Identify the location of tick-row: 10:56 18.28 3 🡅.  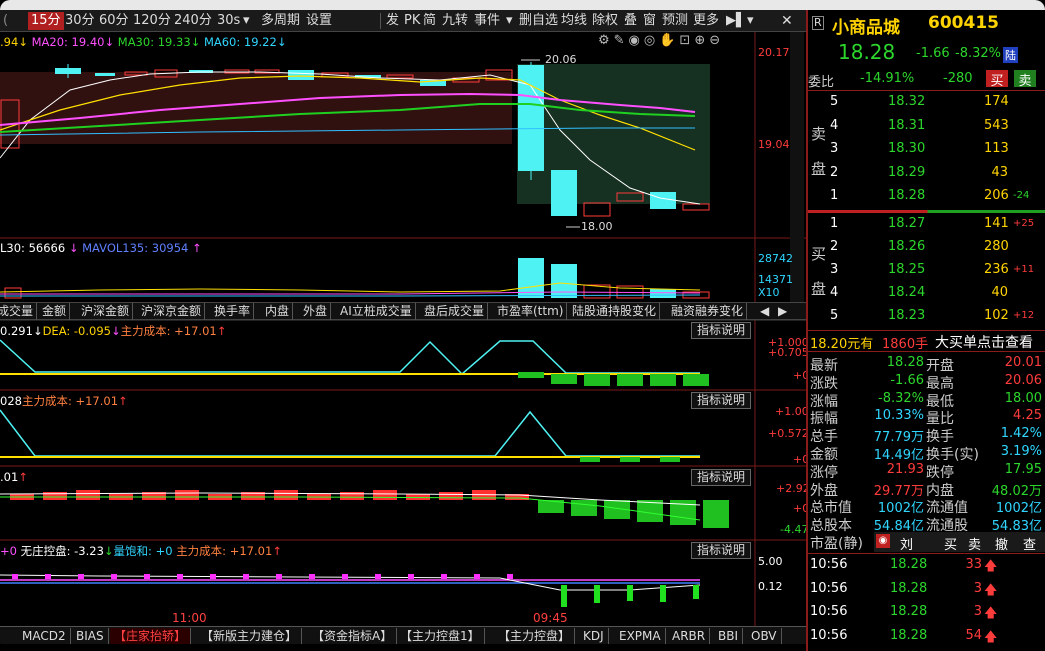
(926, 614).